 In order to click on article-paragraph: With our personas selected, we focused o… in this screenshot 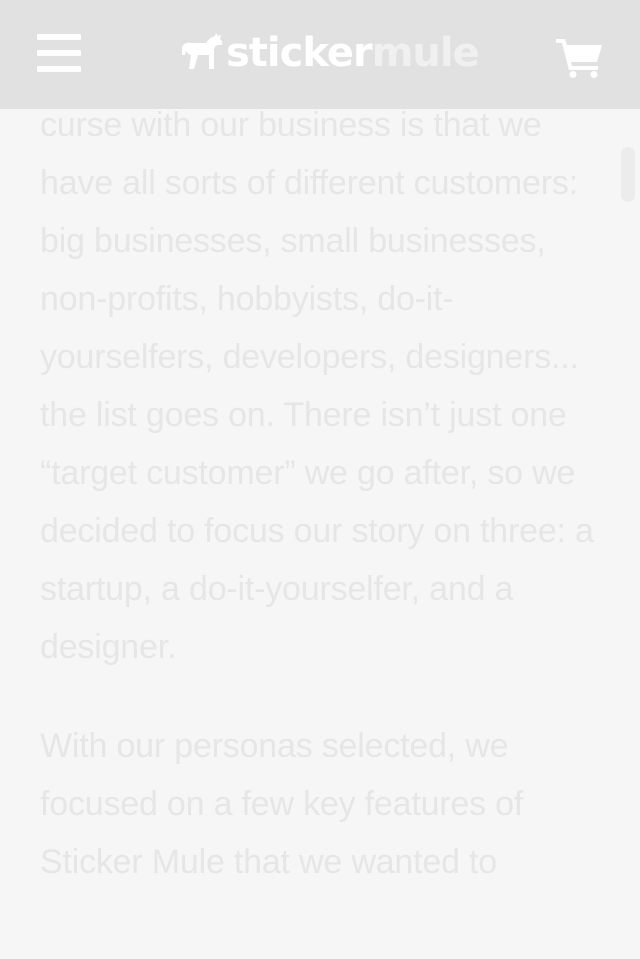, I will do `click(282, 804)`.